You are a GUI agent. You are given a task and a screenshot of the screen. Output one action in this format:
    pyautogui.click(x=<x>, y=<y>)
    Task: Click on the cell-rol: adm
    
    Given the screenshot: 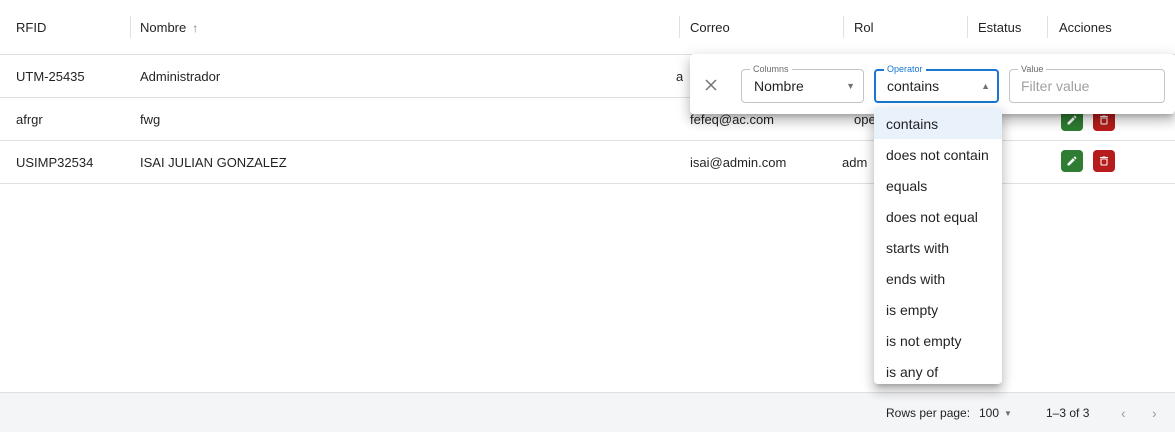 What is the action you would take?
    pyautogui.click(x=855, y=162)
    